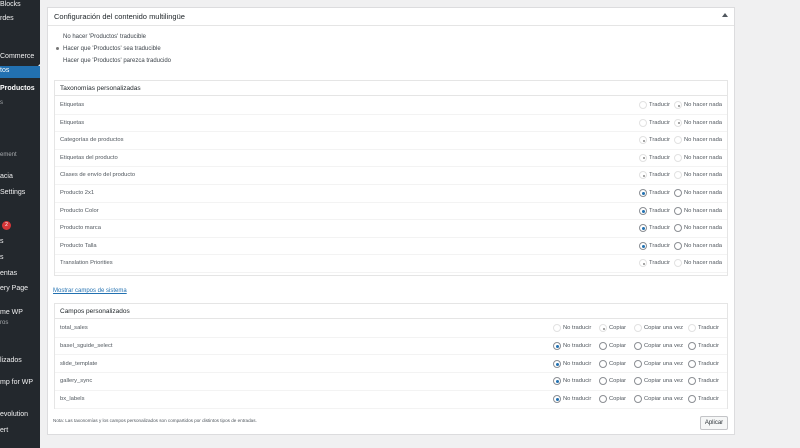  I want to click on sidebar-item: mp for WP, so click(20, 384).